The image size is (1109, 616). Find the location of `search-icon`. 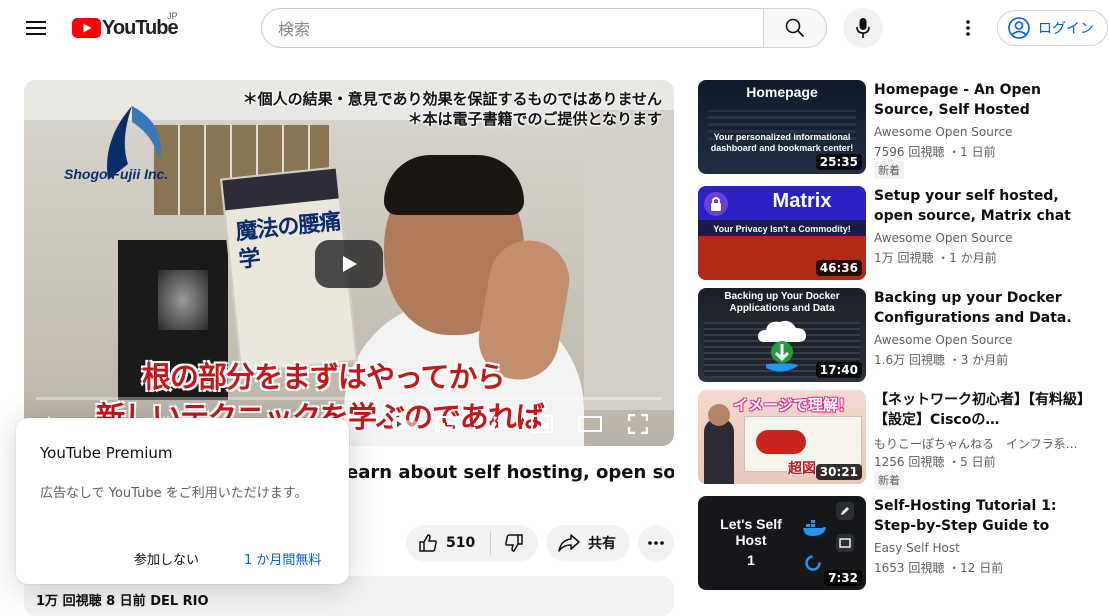

search-icon is located at coordinates (795, 28).